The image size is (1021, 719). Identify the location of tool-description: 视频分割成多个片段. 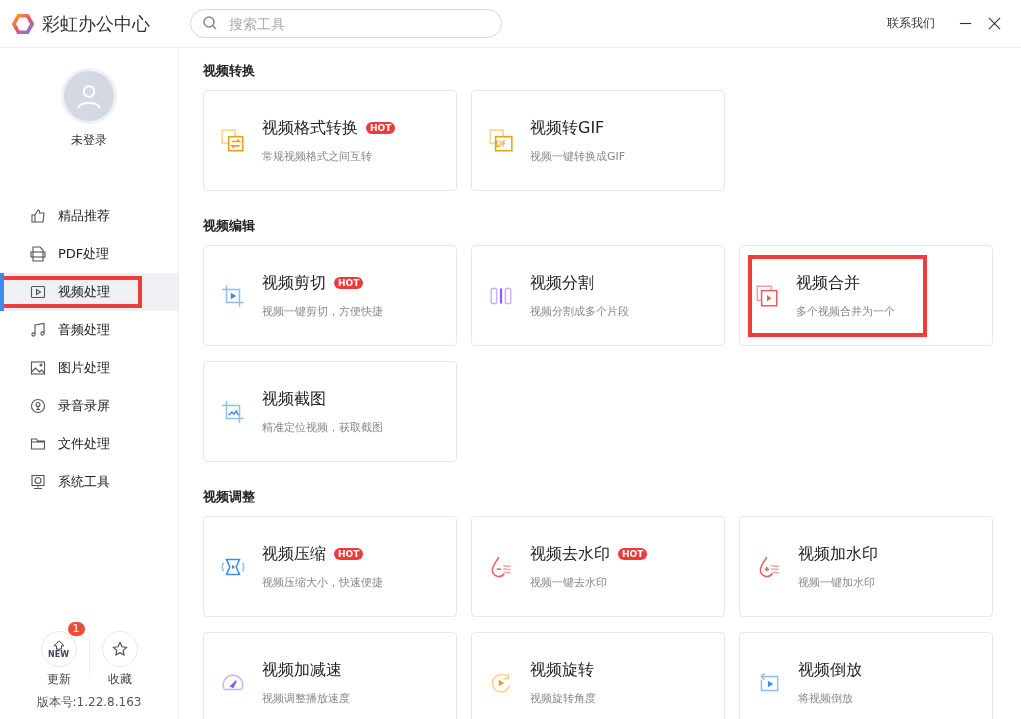
(579, 311).